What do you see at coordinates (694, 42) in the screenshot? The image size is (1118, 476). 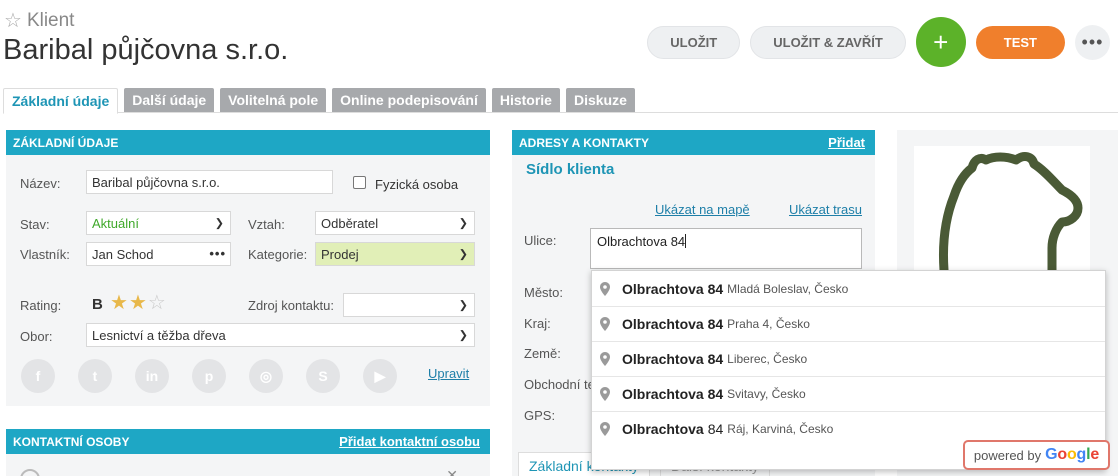 I see `save-button: ULOŽIT` at bounding box center [694, 42].